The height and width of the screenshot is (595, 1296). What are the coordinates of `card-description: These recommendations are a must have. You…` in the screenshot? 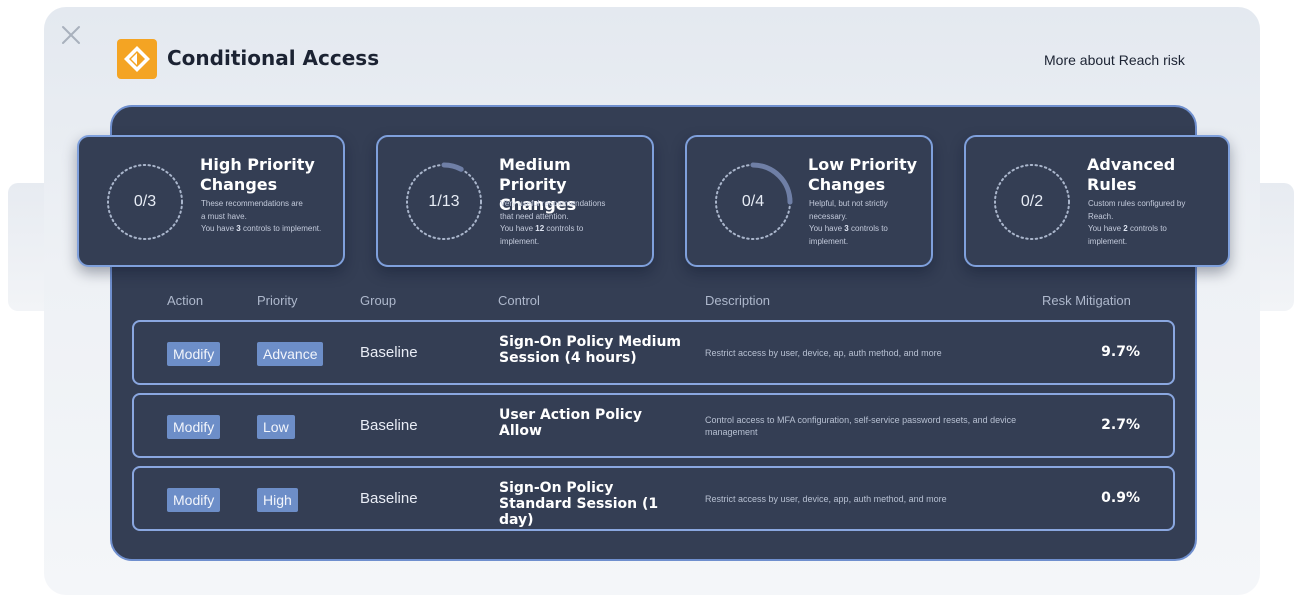 It's located at (261, 216).